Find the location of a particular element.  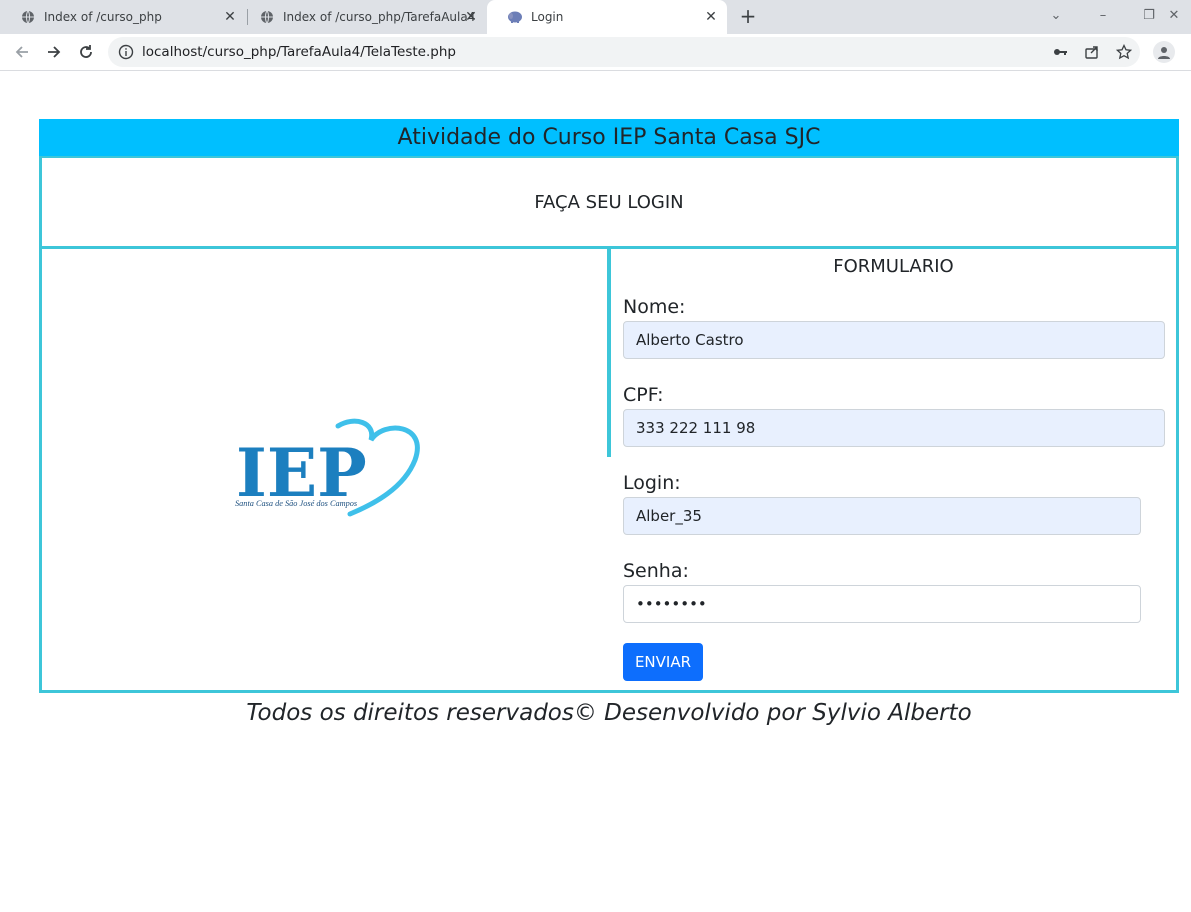

new-tab-plus-icon: + is located at coordinates (748, 16).